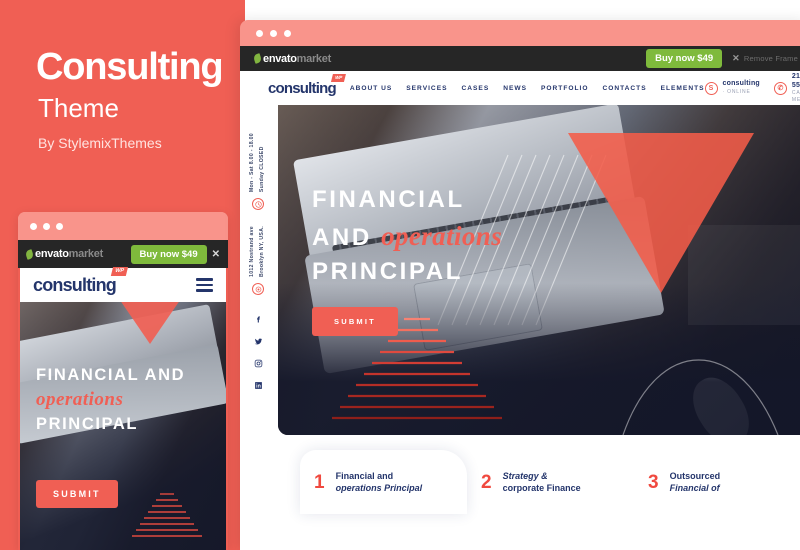 This screenshot has height=550, width=800. Describe the element at coordinates (486, 482) in the screenshot. I see `card-number: 2` at that location.